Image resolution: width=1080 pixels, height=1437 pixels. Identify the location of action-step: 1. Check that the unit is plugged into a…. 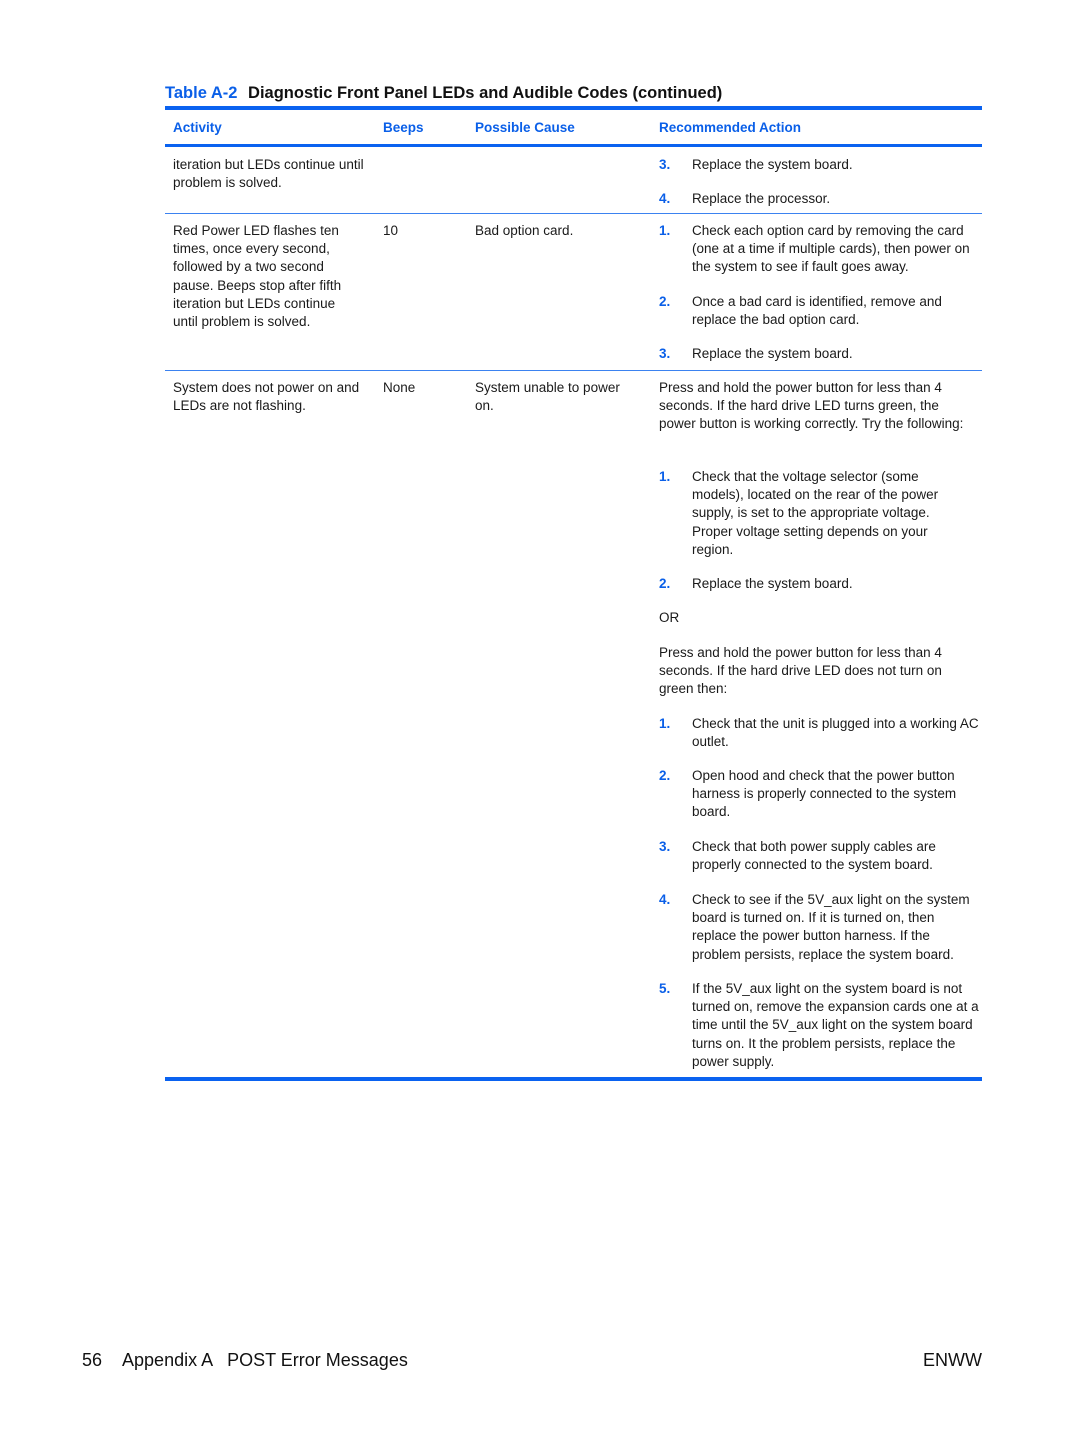
(820, 733).